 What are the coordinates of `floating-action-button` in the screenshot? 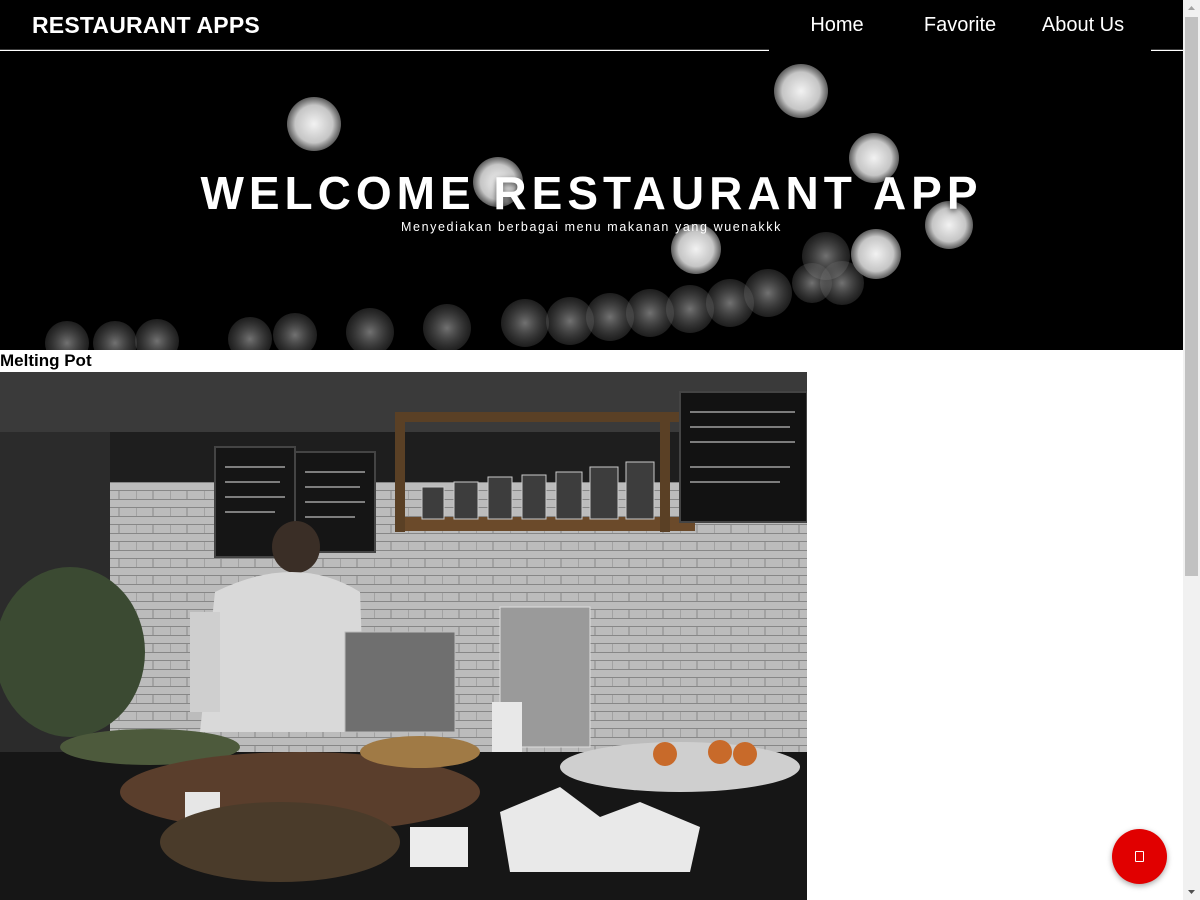 It's located at (1139, 856).